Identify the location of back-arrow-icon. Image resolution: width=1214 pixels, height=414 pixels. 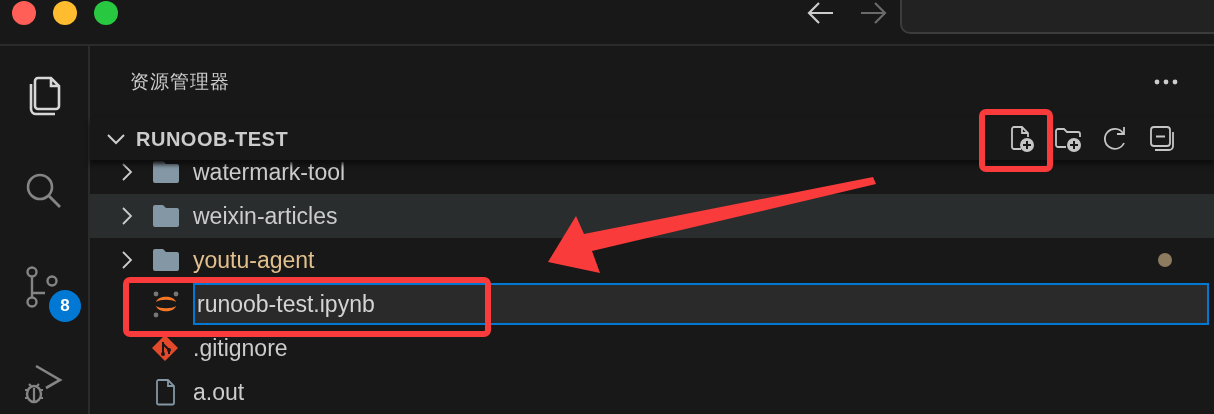
(821, 13).